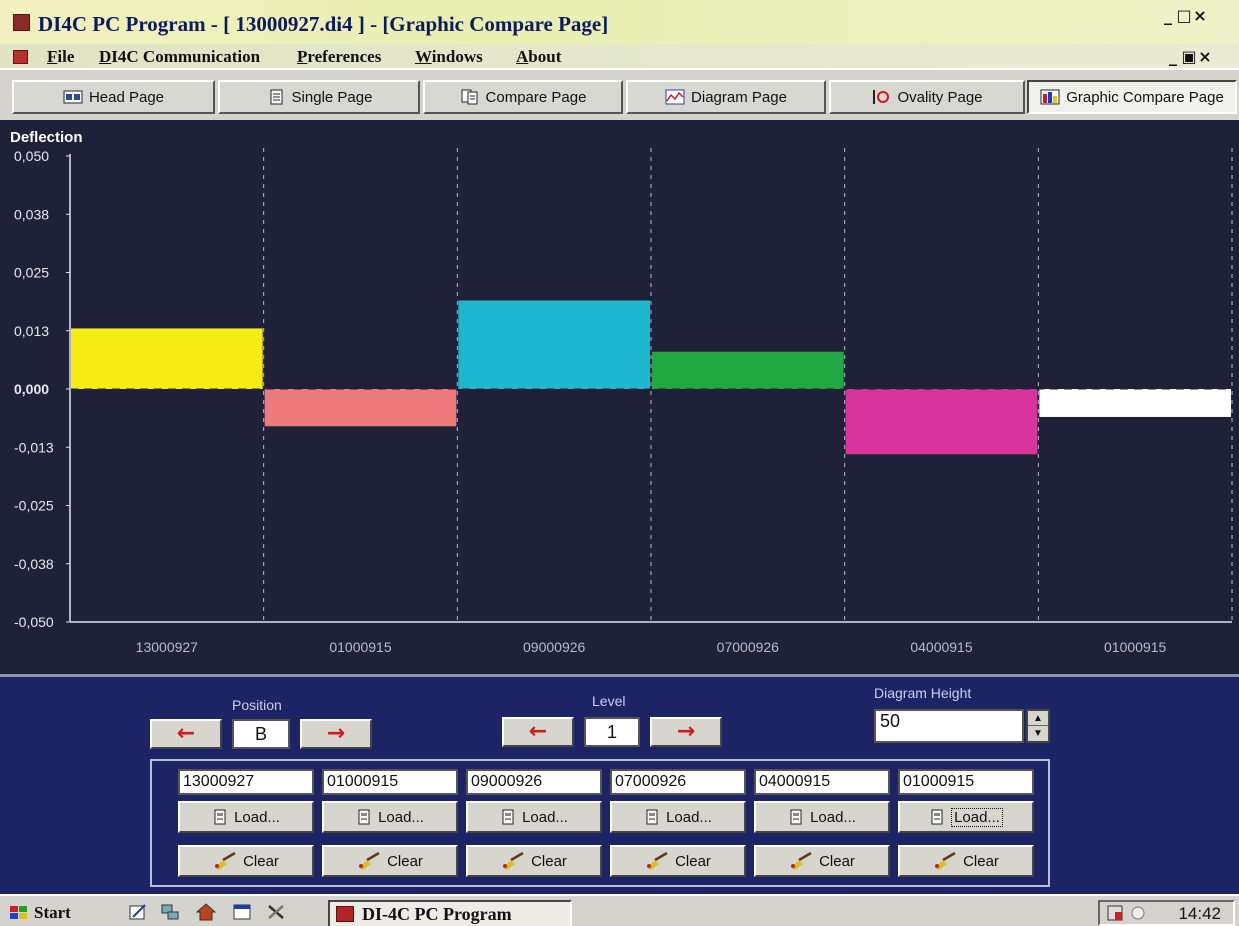 The height and width of the screenshot is (926, 1239). Describe the element at coordinates (949, 726) in the screenshot. I see `diagram-height-input: 50` at that location.